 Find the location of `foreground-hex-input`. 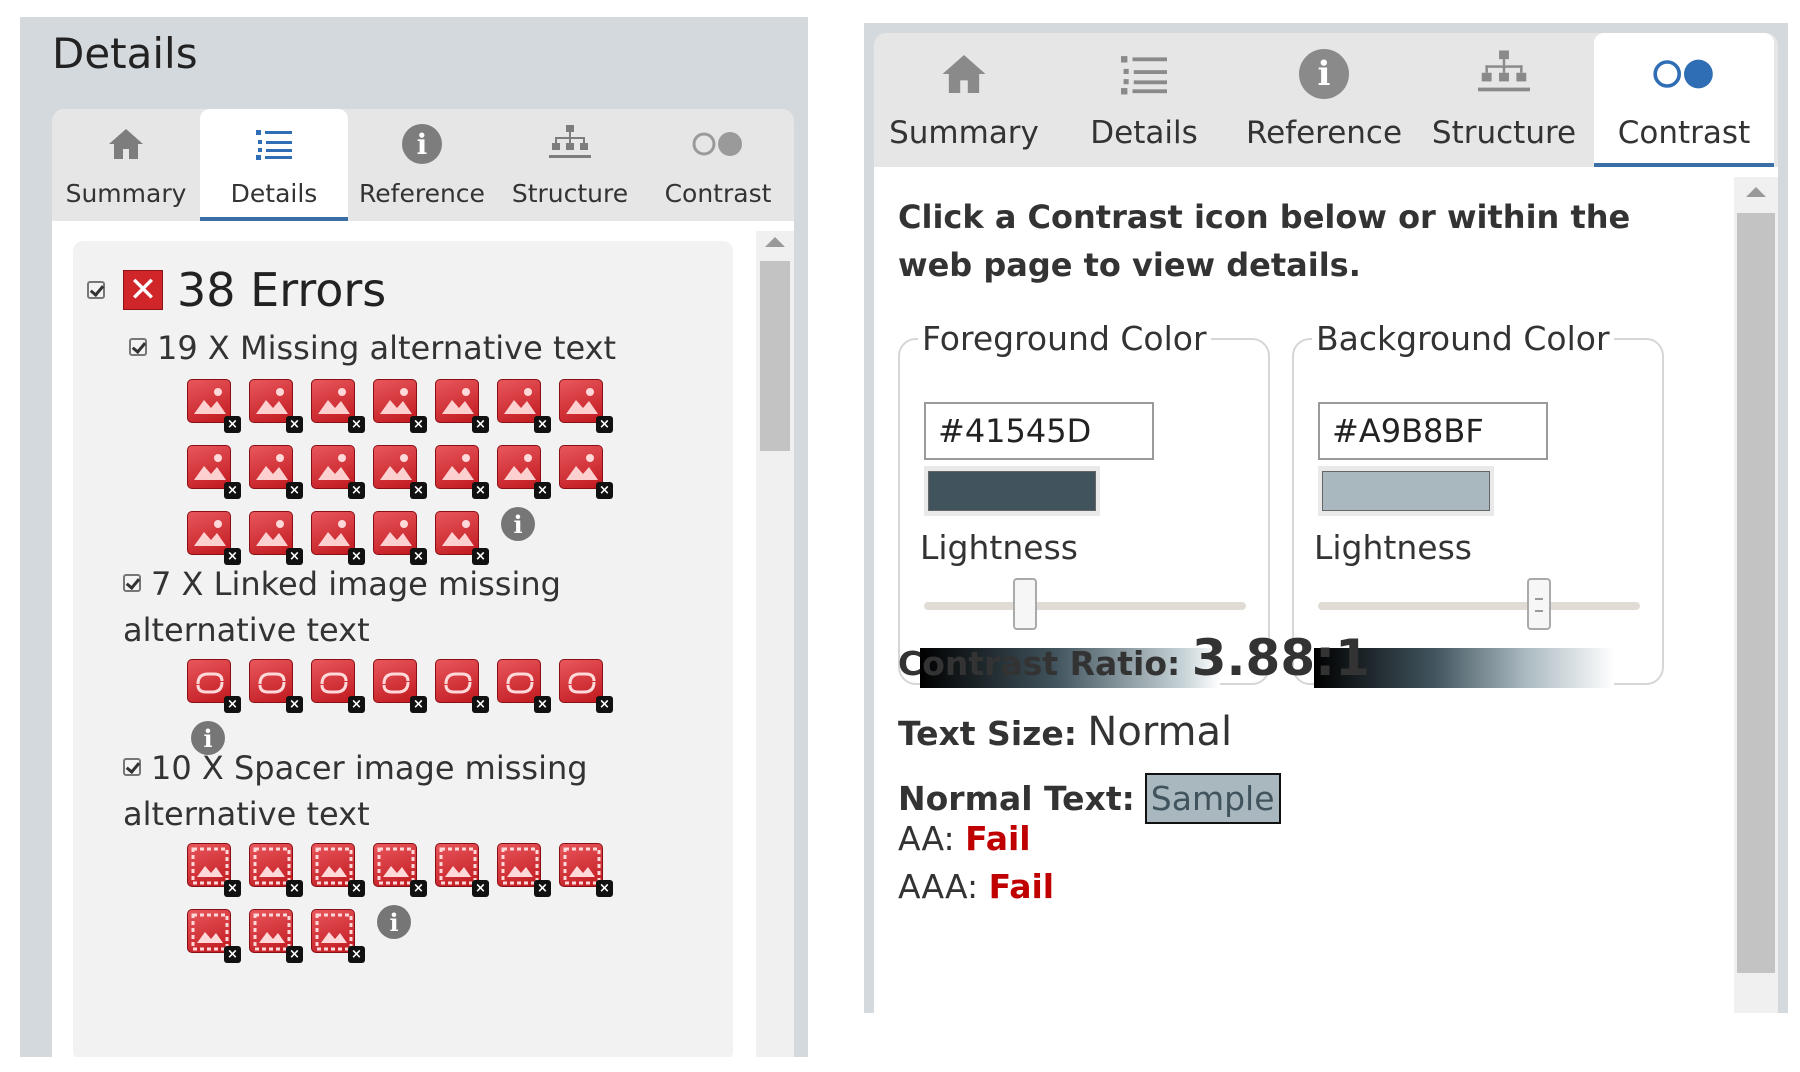

foreground-hex-input is located at coordinates (1039, 431).